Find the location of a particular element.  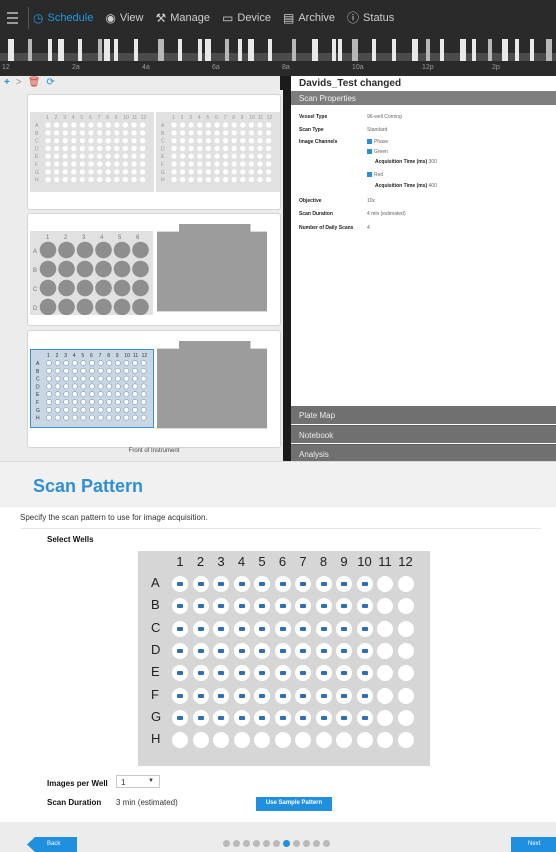

well-H10 is located at coordinates (364, 740).